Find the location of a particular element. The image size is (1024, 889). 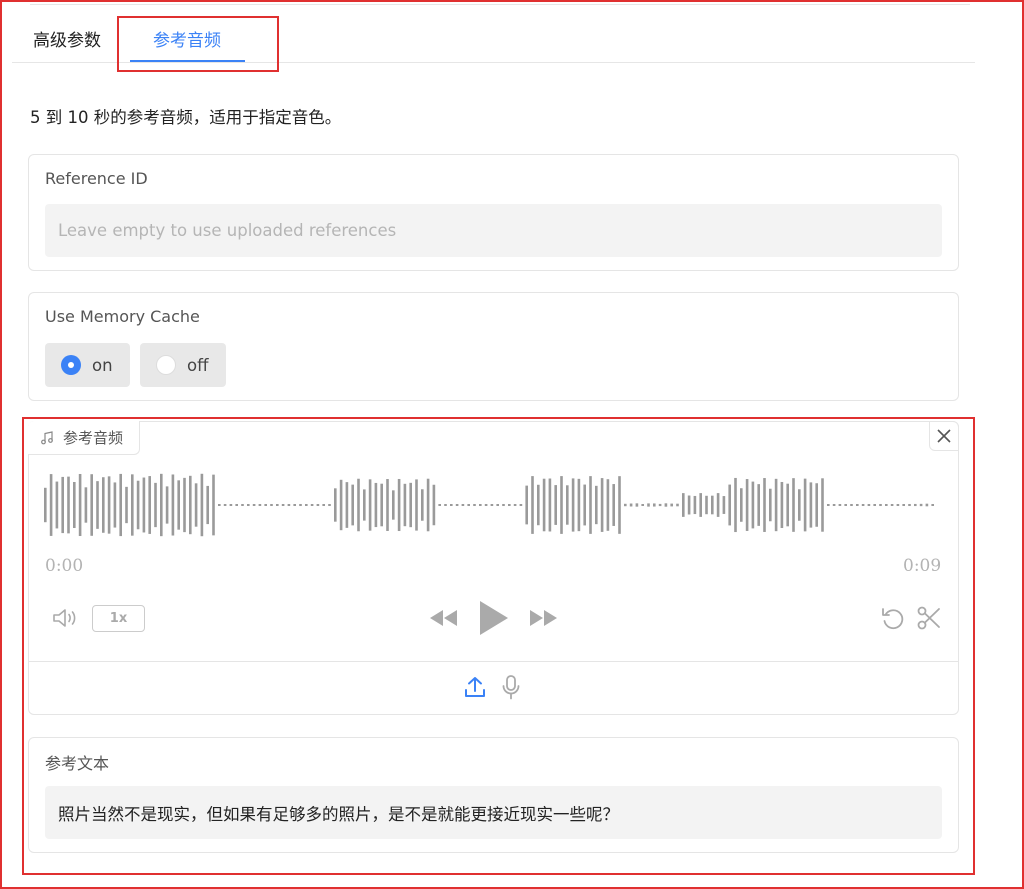

play-button is located at coordinates (493, 618).